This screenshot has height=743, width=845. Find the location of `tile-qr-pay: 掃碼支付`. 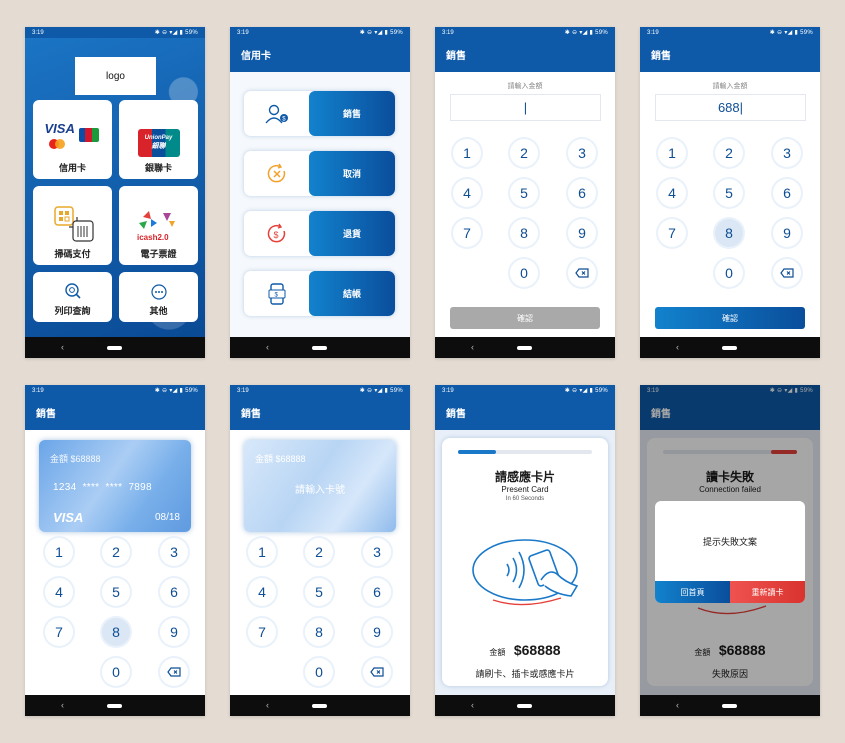

tile-qr-pay: 掃碼支付 is located at coordinates (72, 225).